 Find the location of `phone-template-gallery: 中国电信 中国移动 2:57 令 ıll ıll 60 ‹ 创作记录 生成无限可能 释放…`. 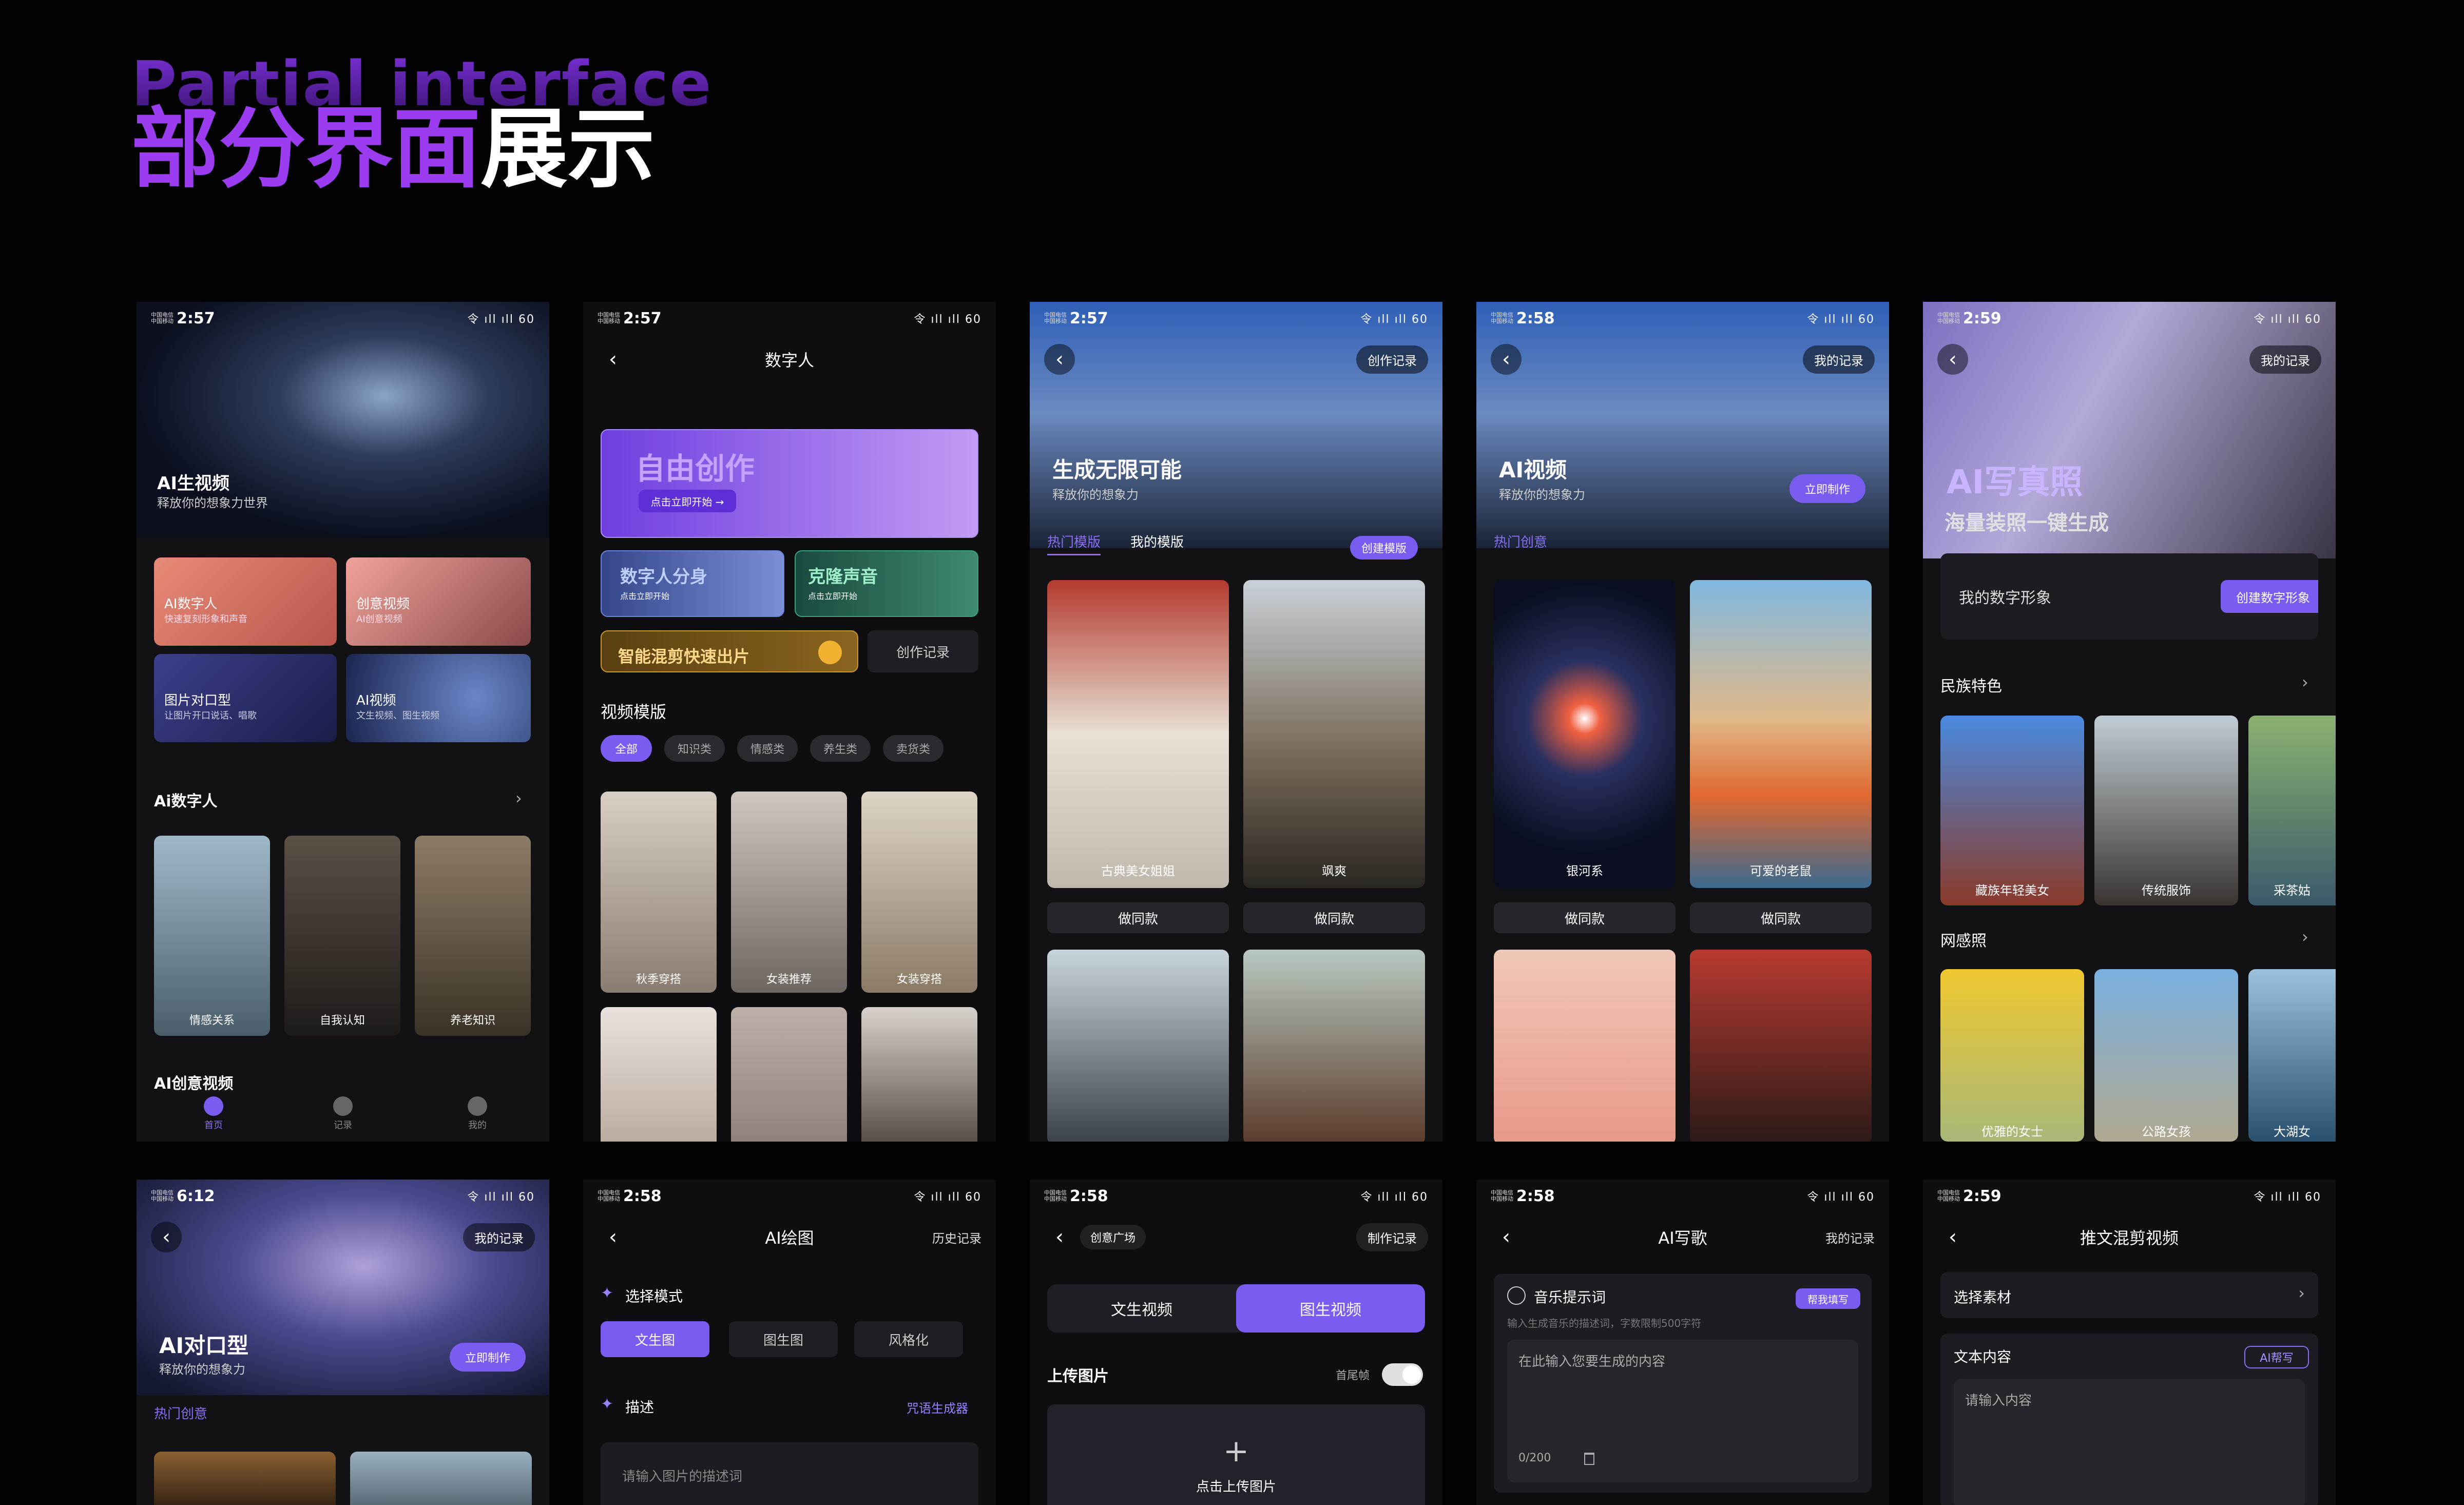

phone-template-gallery: 中国电信 中国移动 2:57 令 ıll ıll 60 ‹ 创作记录 生成无限可能 释放… is located at coordinates (1236, 722).